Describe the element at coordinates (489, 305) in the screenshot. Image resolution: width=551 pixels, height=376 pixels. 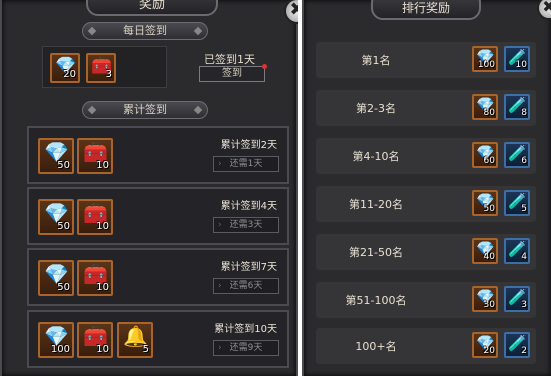
I see `item-count: 30` at that location.